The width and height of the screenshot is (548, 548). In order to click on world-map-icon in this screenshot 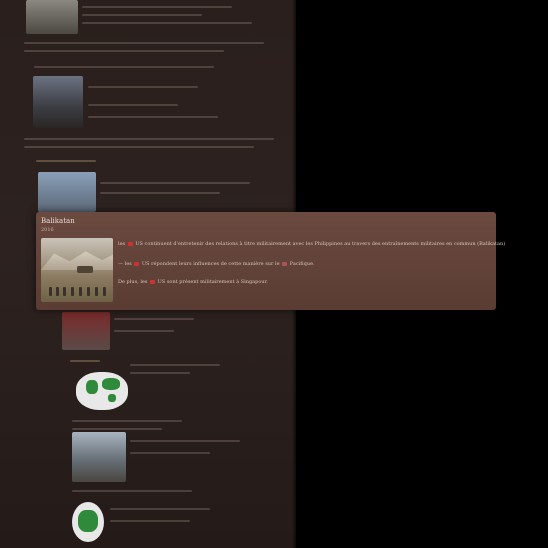, I will do `click(102, 391)`.